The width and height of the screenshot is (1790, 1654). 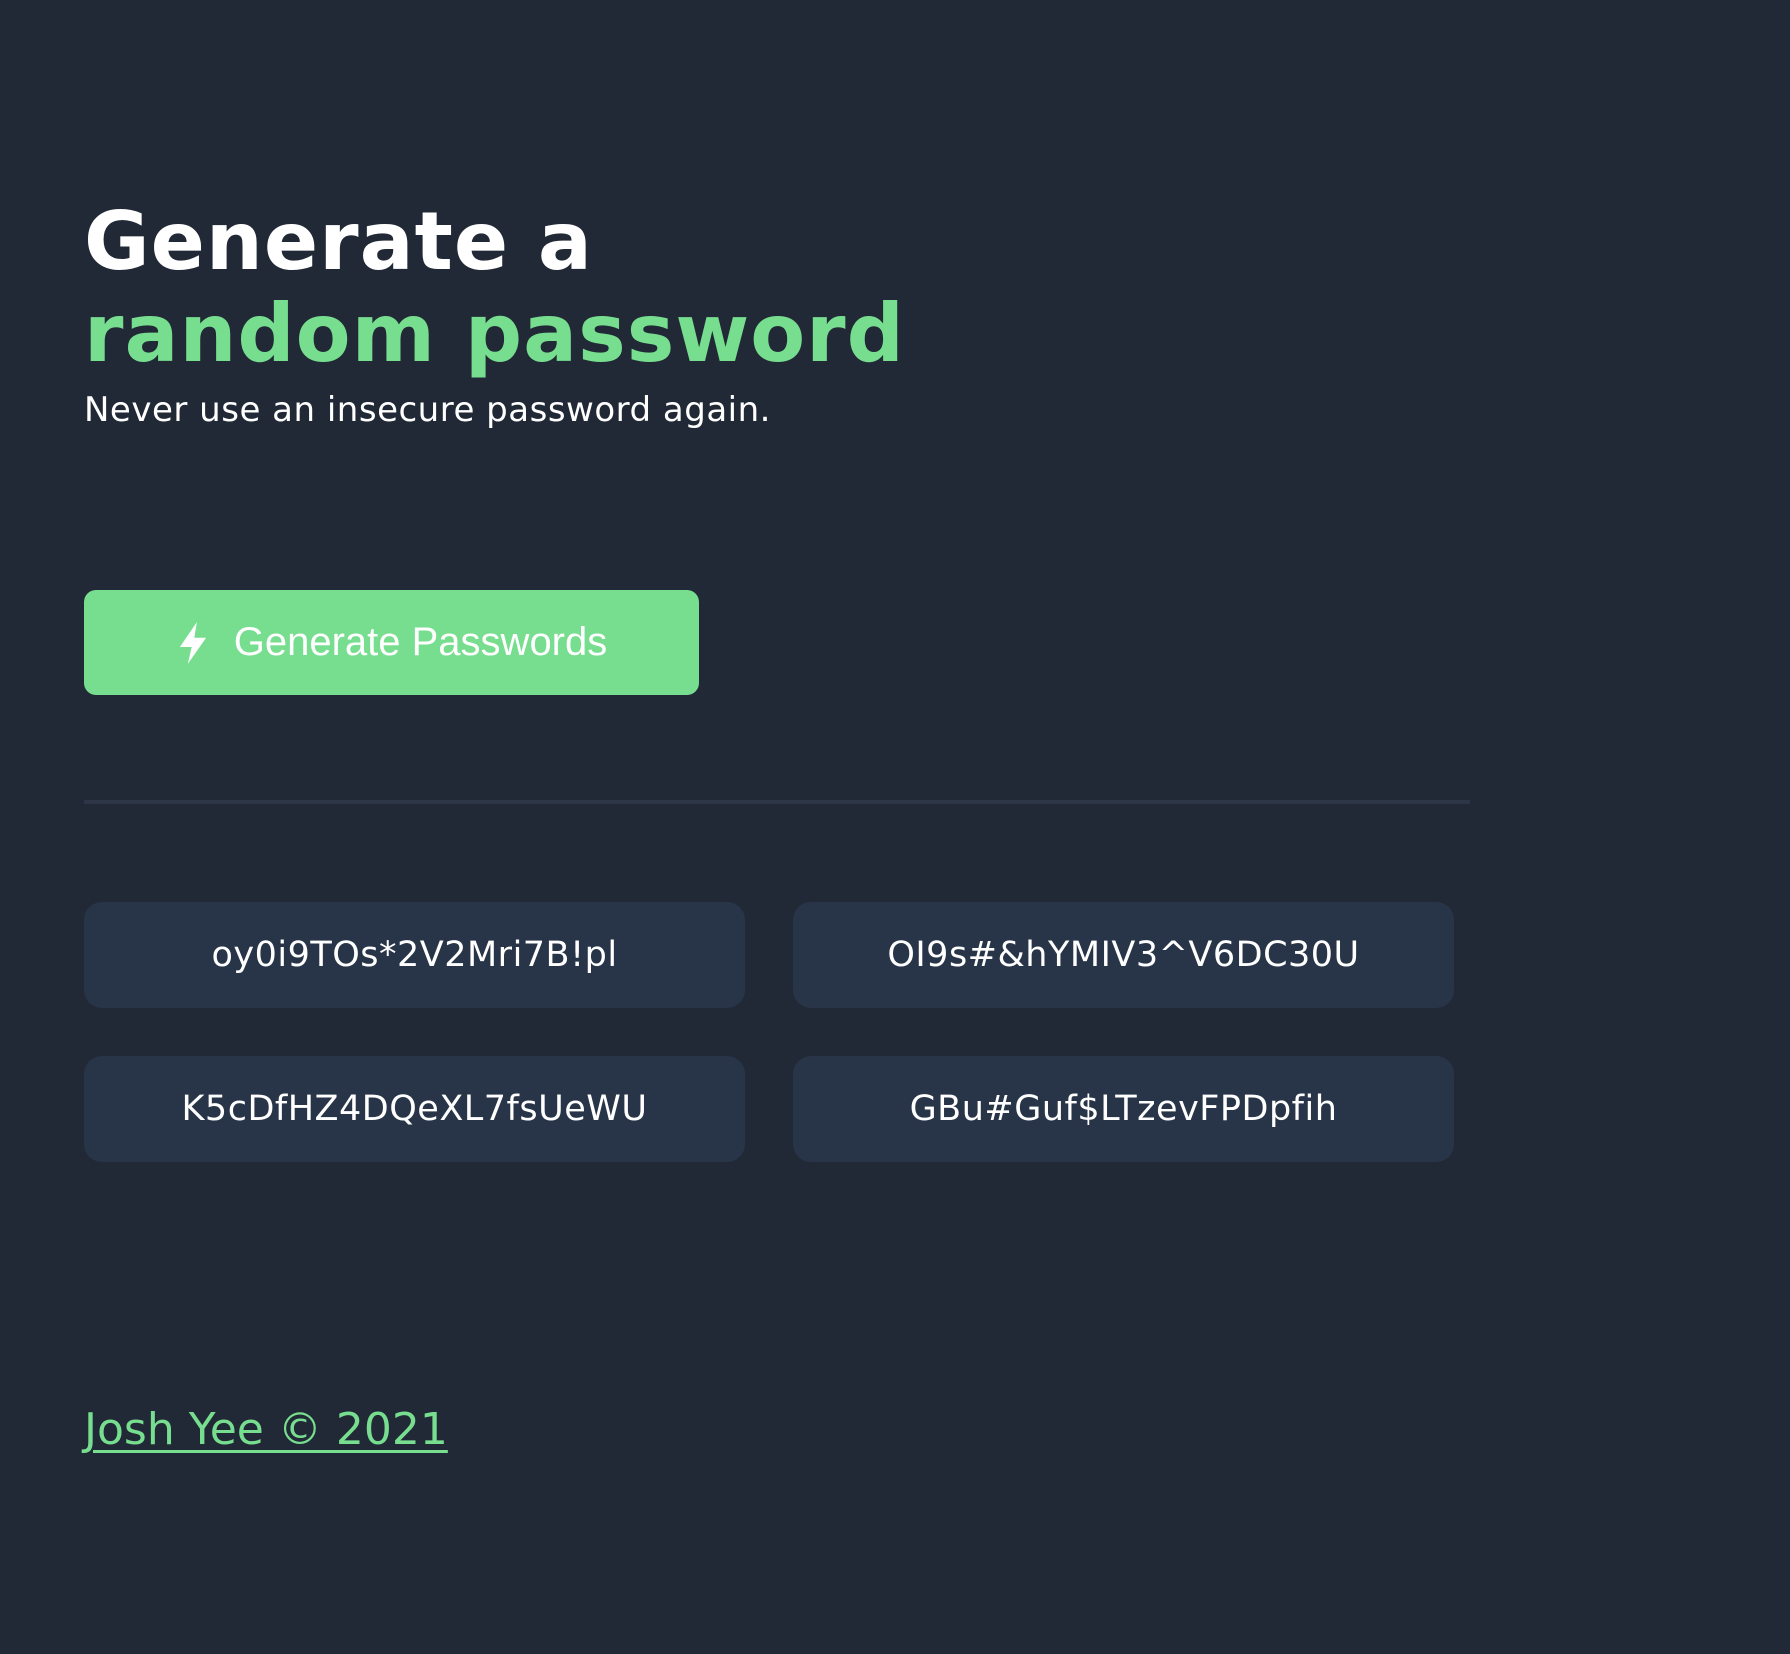 I want to click on subtitle: Never use an insecure password again., so click(x=427, y=410).